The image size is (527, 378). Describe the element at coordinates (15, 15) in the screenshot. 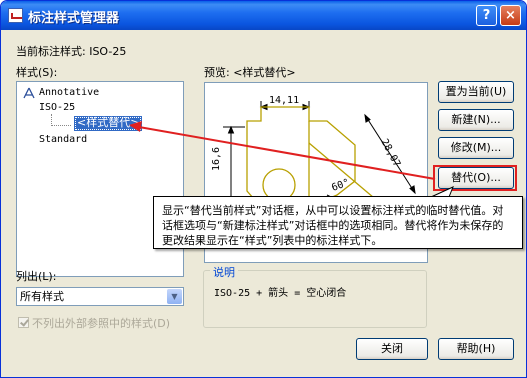

I see `app-icon` at that location.